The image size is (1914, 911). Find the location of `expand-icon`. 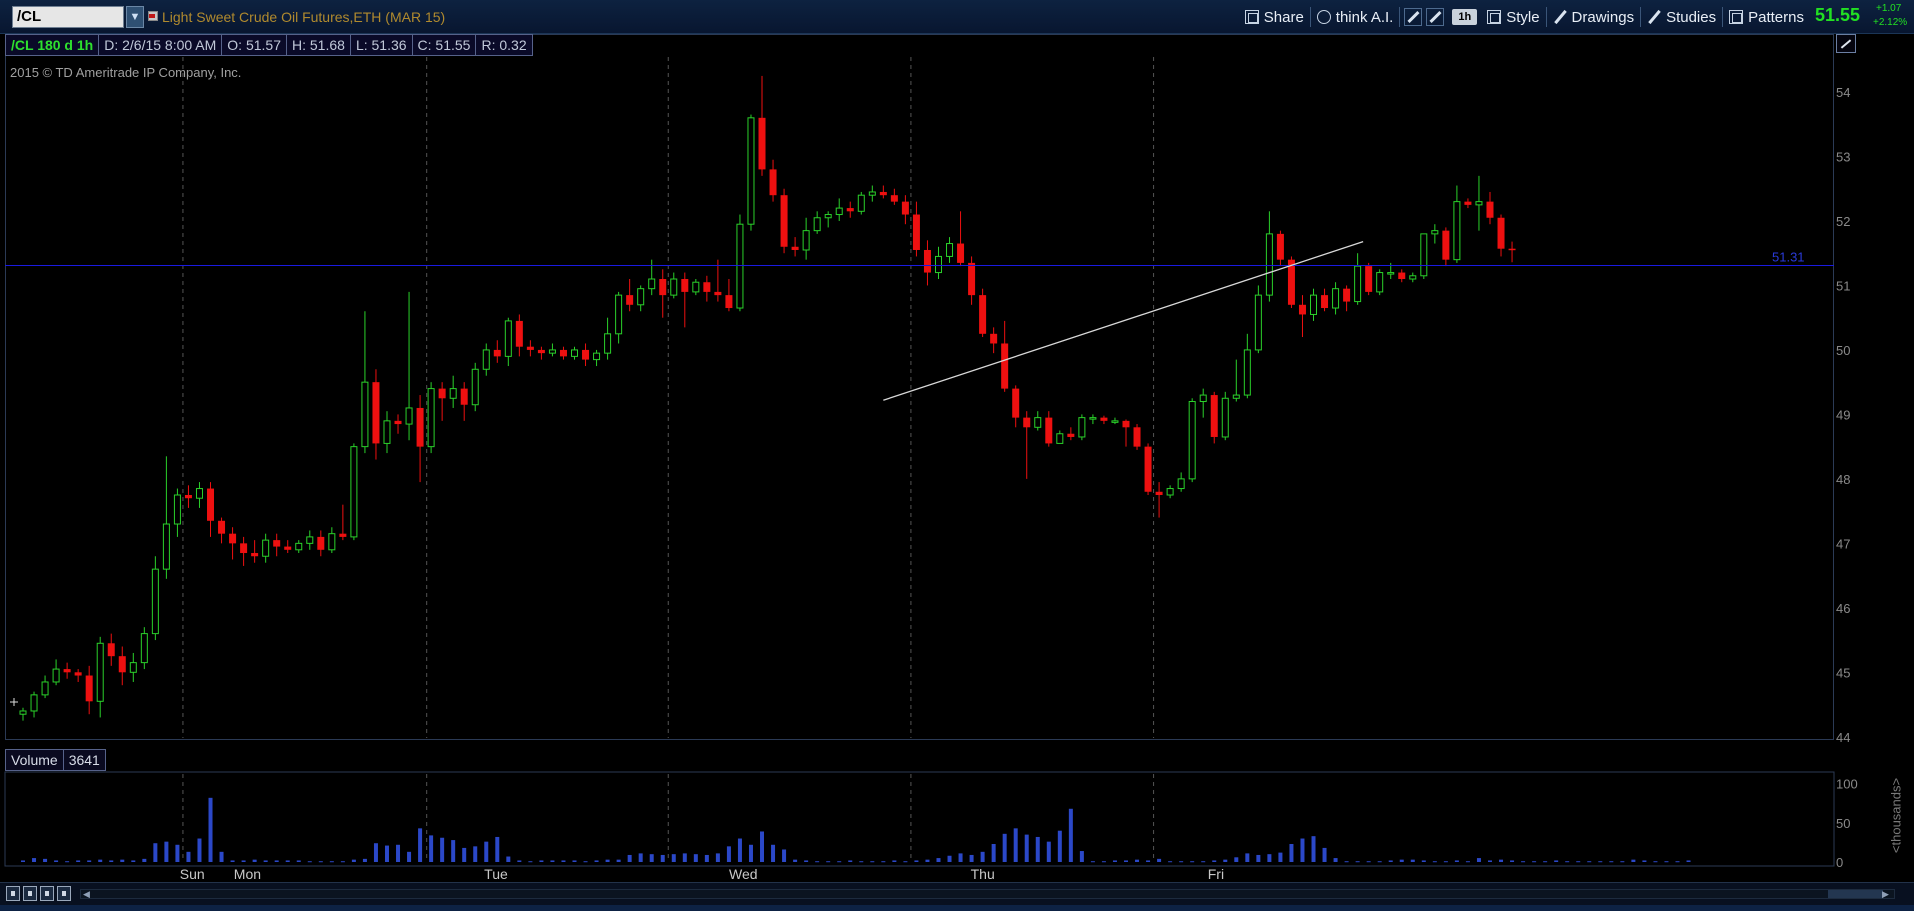

expand-icon is located at coordinates (1846, 43).